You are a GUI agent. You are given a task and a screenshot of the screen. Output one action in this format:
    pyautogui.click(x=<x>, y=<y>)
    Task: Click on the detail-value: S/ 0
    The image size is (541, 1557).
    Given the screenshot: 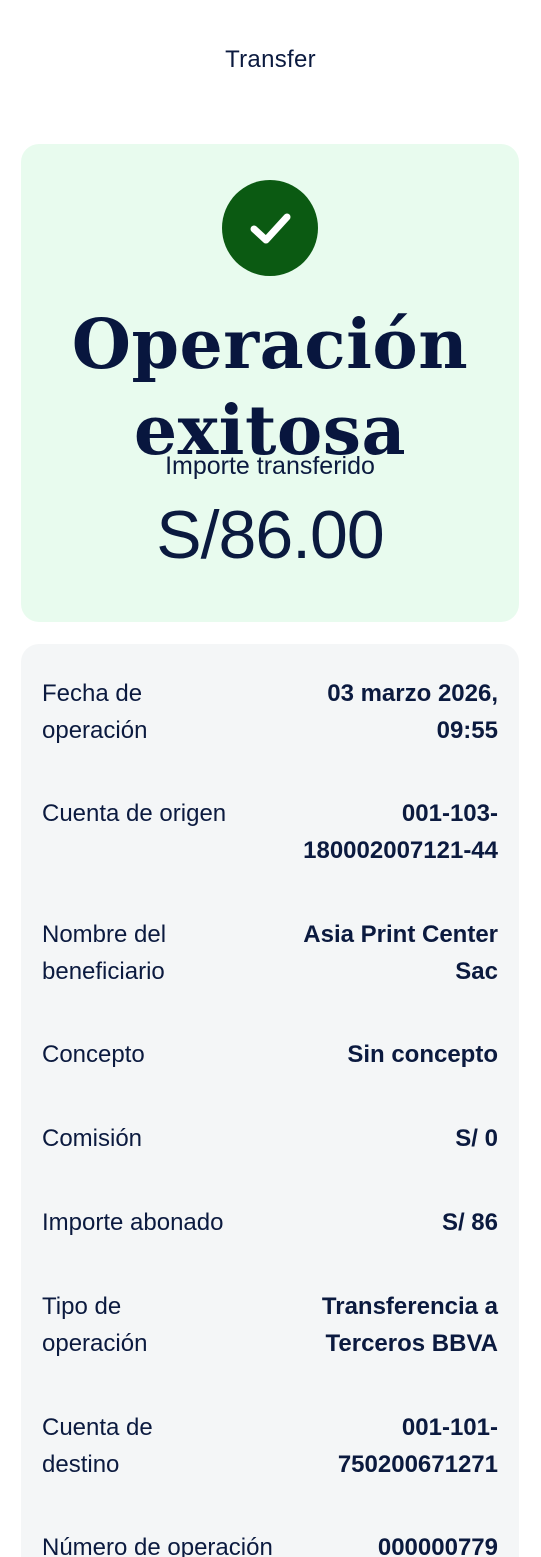 What is the action you would take?
    pyautogui.click(x=381, y=1138)
    